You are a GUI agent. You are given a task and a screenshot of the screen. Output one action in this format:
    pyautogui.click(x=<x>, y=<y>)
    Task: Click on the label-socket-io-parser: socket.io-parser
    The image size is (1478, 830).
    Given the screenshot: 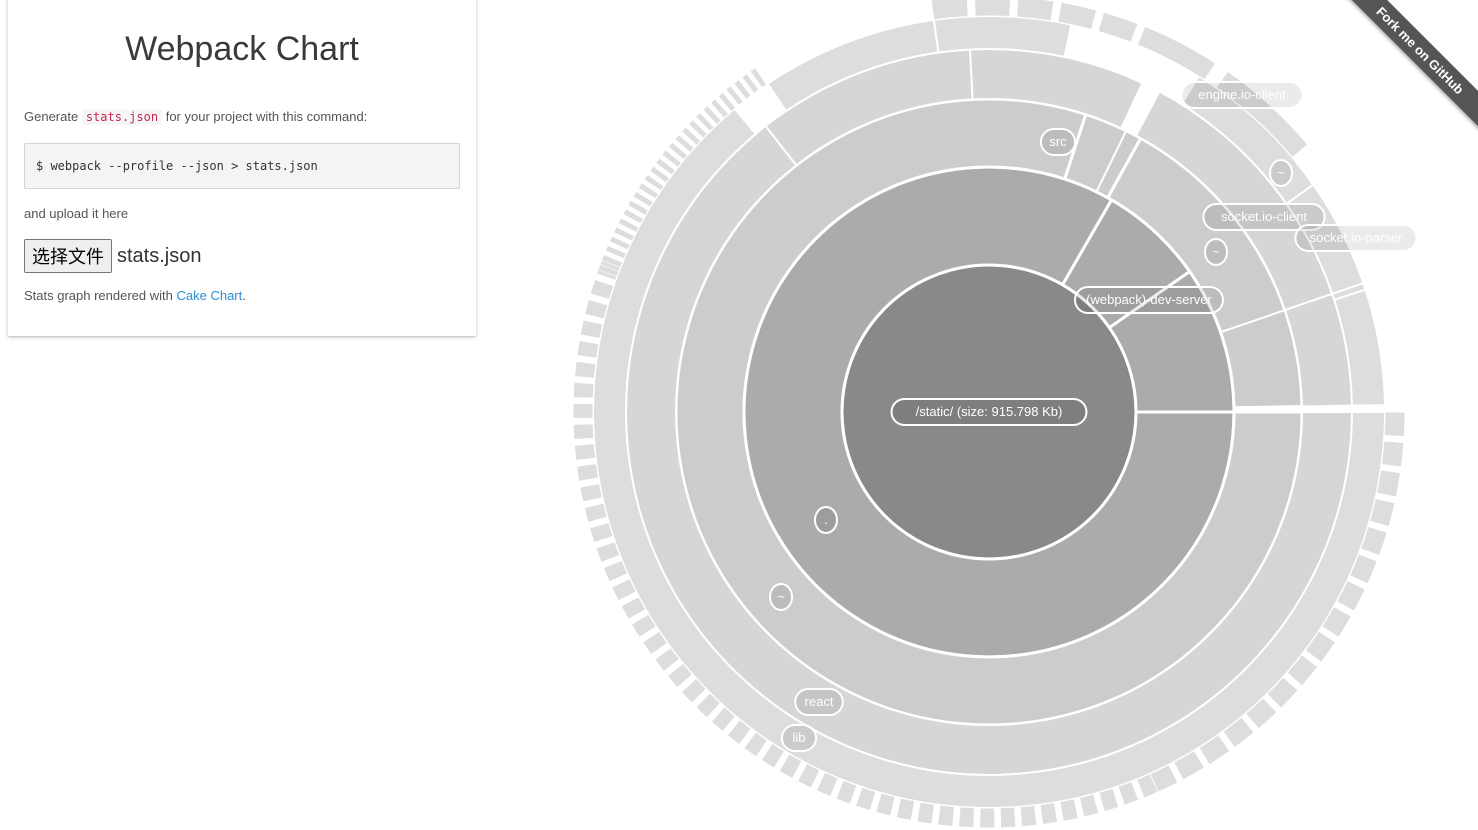 What is the action you would take?
    pyautogui.click(x=1356, y=238)
    